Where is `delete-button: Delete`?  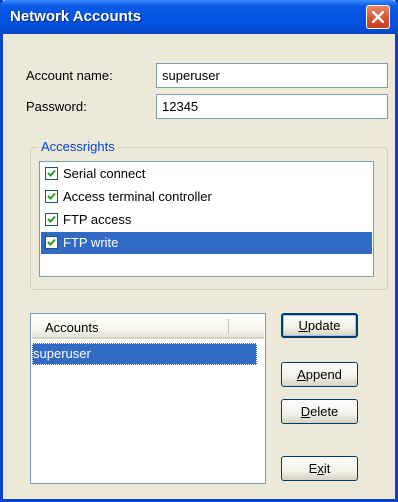 delete-button: Delete is located at coordinates (319, 411).